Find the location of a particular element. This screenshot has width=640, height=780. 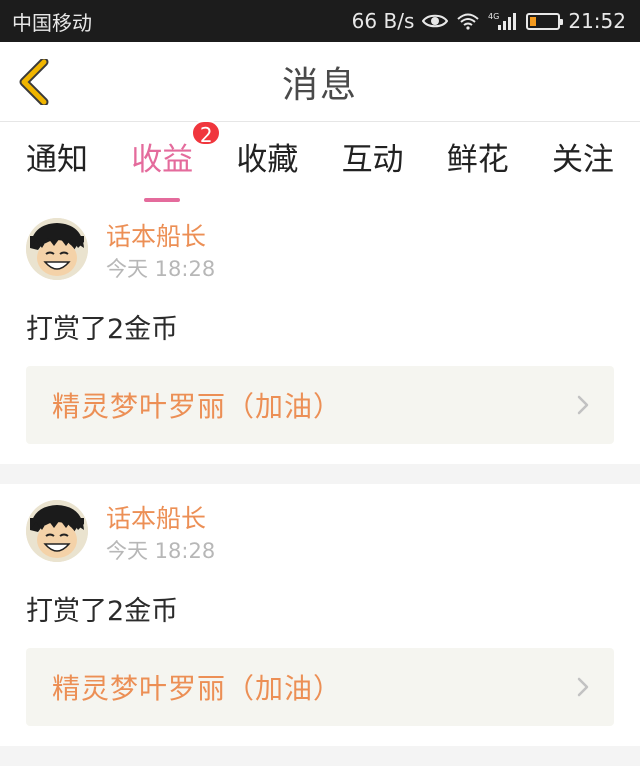

status-bar: 中国移动 66 B/s 4G 21:52 is located at coordinates (320, 21).